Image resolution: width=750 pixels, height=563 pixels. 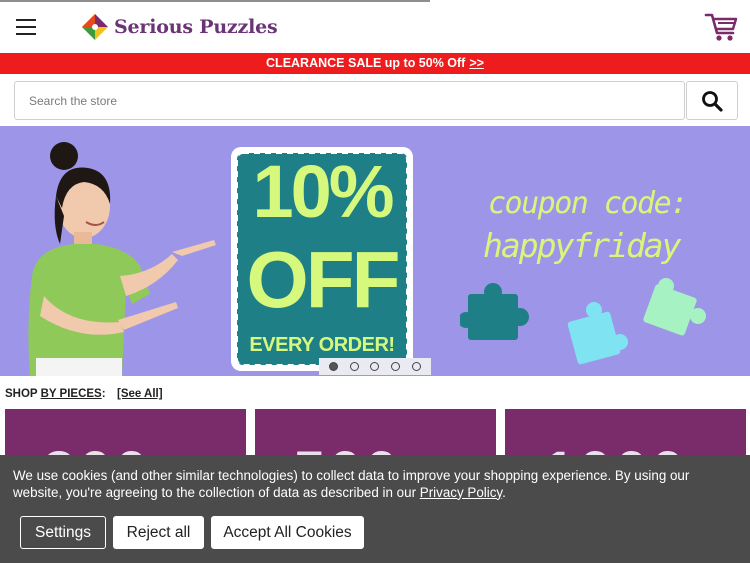 I want to click on reject-all-button: Reject all, so click(x=158, y=532).